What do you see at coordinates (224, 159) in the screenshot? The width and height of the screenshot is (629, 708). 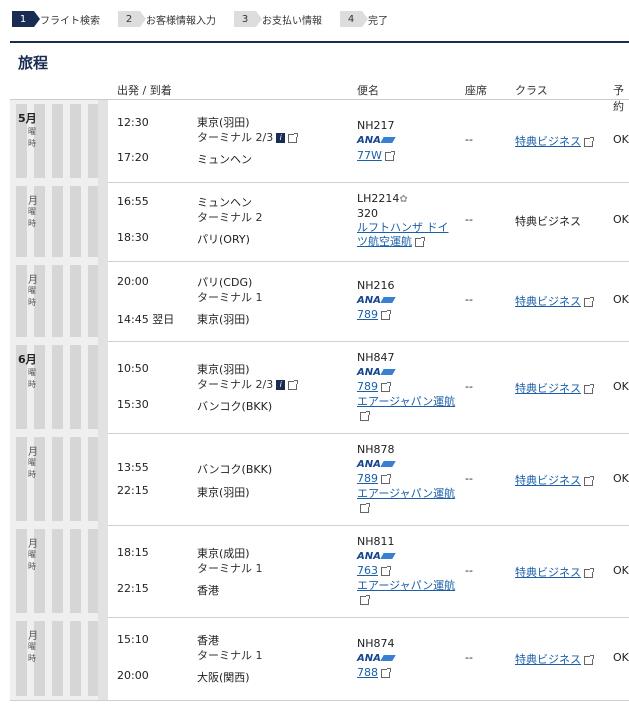 I see `arr-city: ミュンヘン` at bounding box center [224, 159].